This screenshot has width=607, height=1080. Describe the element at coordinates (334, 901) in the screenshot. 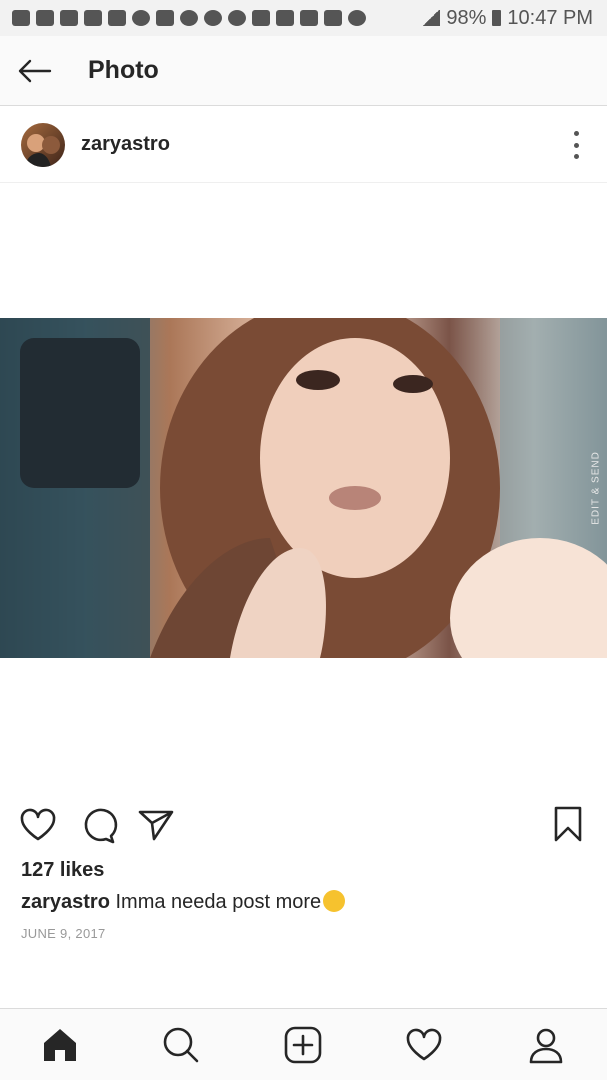

I see `thinking-face-emoji-icon` at that location.